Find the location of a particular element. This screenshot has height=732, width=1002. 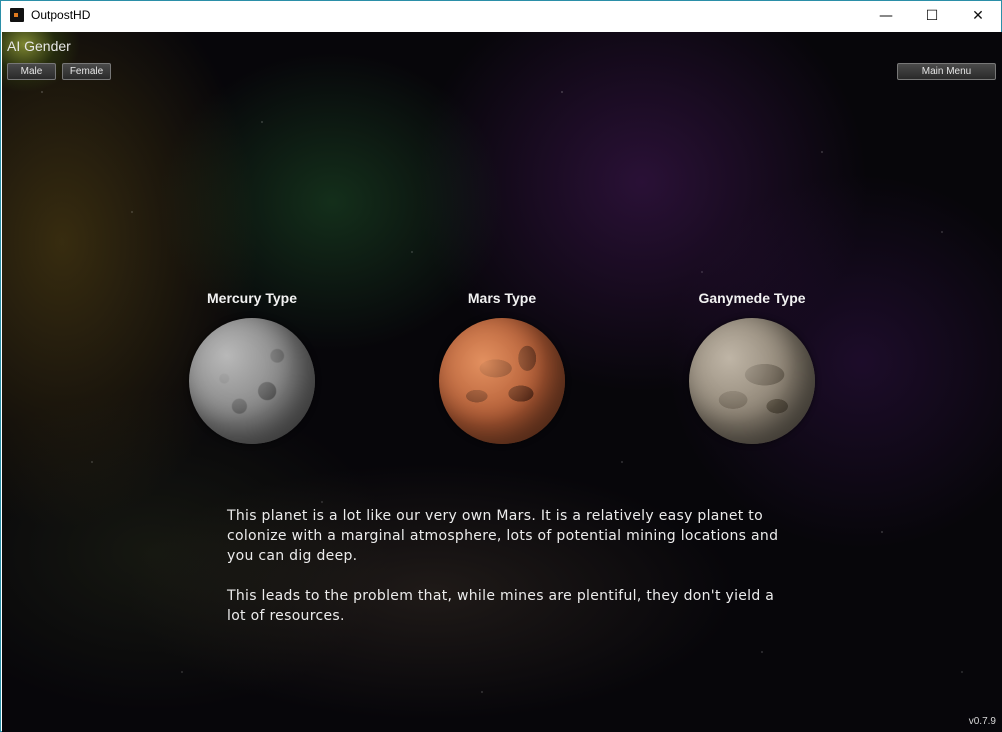

main-menu-button: Main Menu is located at coordinates (946, 71).